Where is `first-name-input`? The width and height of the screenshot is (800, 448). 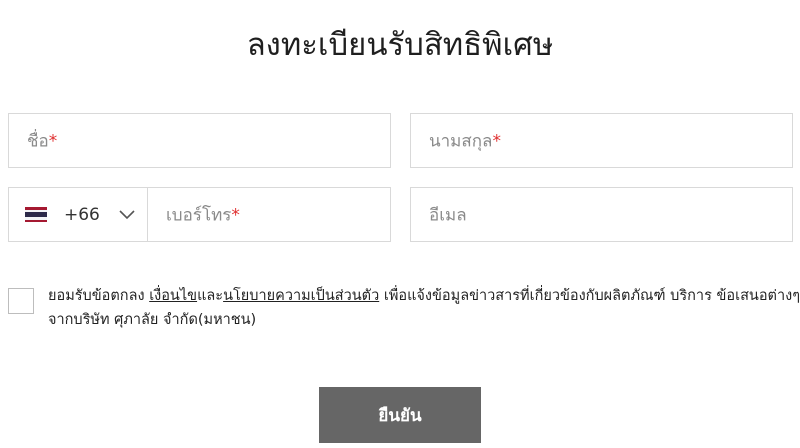 first-name-input is located at coordinates (199, 140).